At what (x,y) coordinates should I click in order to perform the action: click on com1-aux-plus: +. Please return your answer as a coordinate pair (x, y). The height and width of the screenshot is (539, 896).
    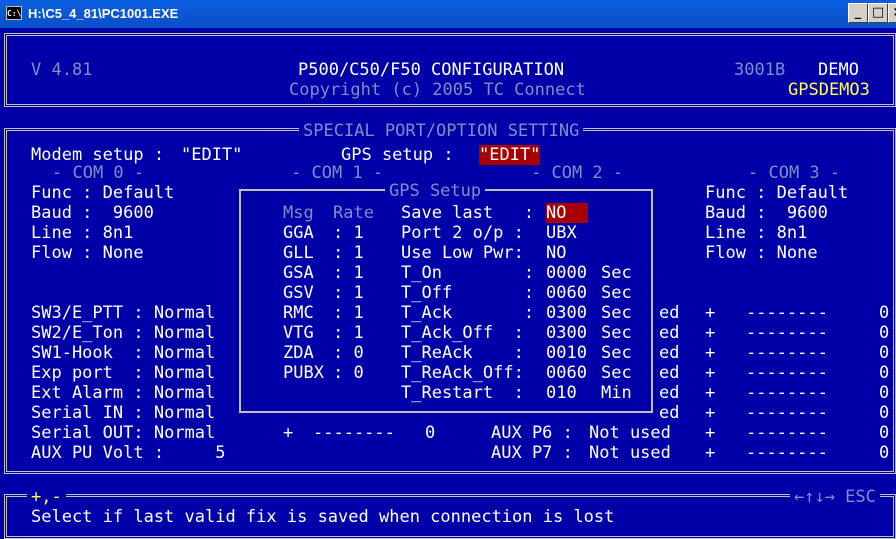
    Looking at the image, I should click on (288, 433).